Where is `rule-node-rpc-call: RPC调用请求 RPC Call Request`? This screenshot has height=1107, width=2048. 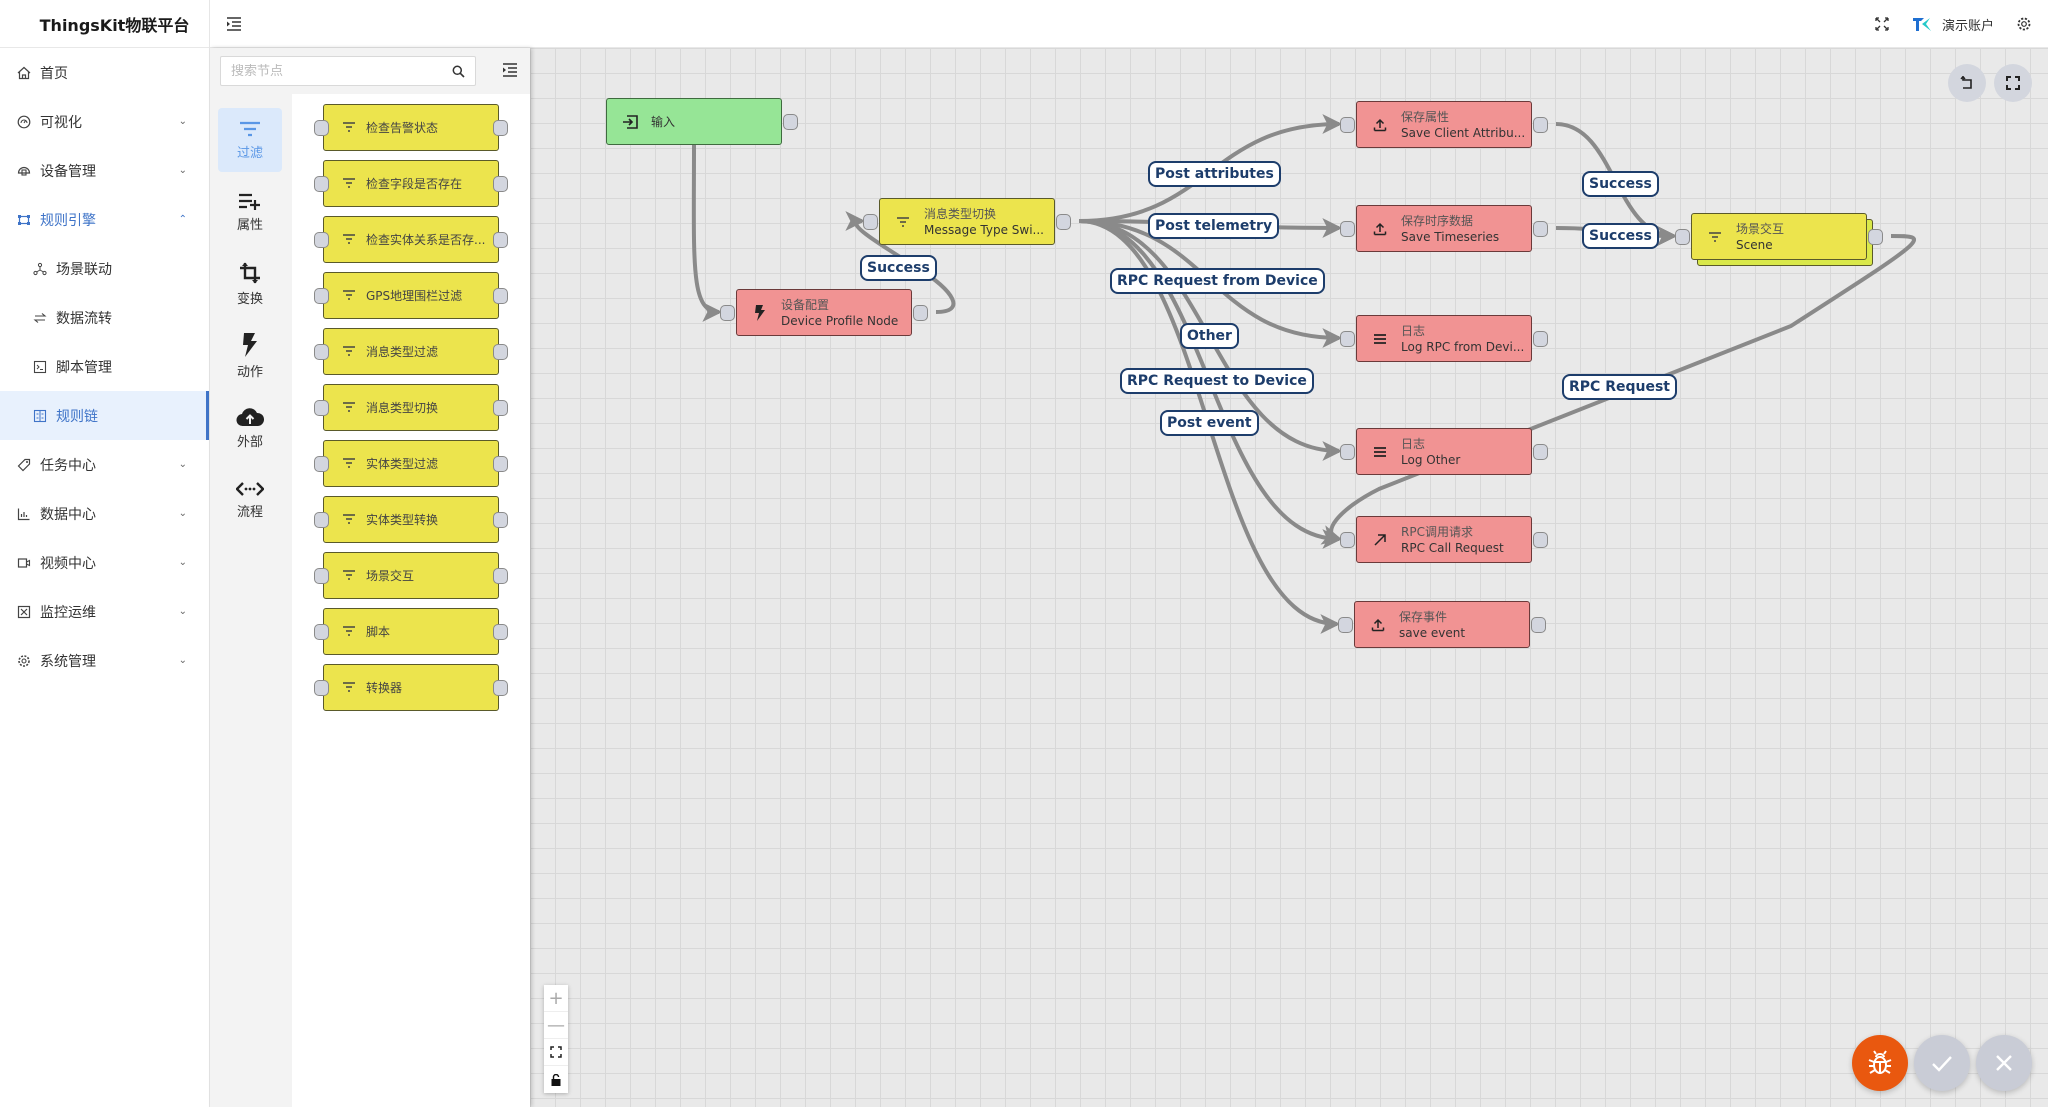 rule-node-rpc-call: RPC调用请求 RPC Call Request is located at coordinates (1444, 539).